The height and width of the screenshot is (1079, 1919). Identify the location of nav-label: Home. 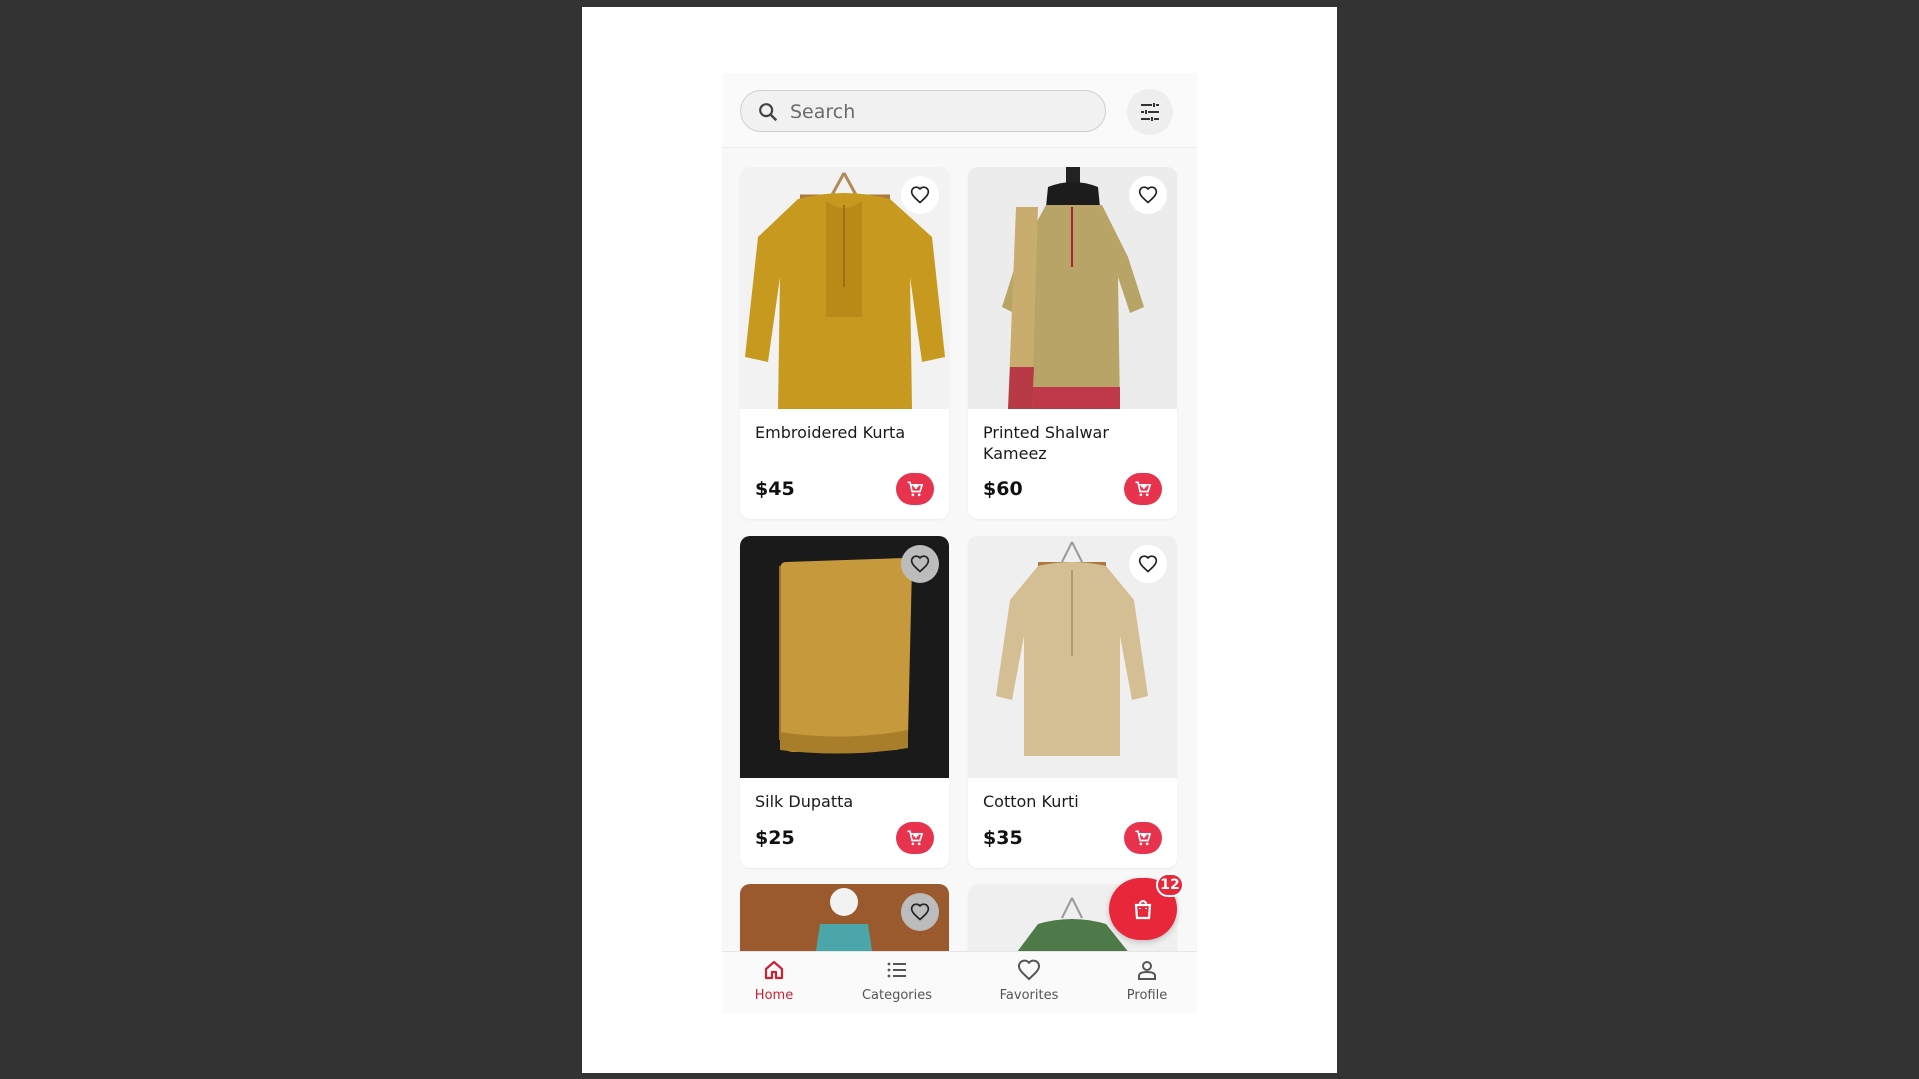
(774, 995).